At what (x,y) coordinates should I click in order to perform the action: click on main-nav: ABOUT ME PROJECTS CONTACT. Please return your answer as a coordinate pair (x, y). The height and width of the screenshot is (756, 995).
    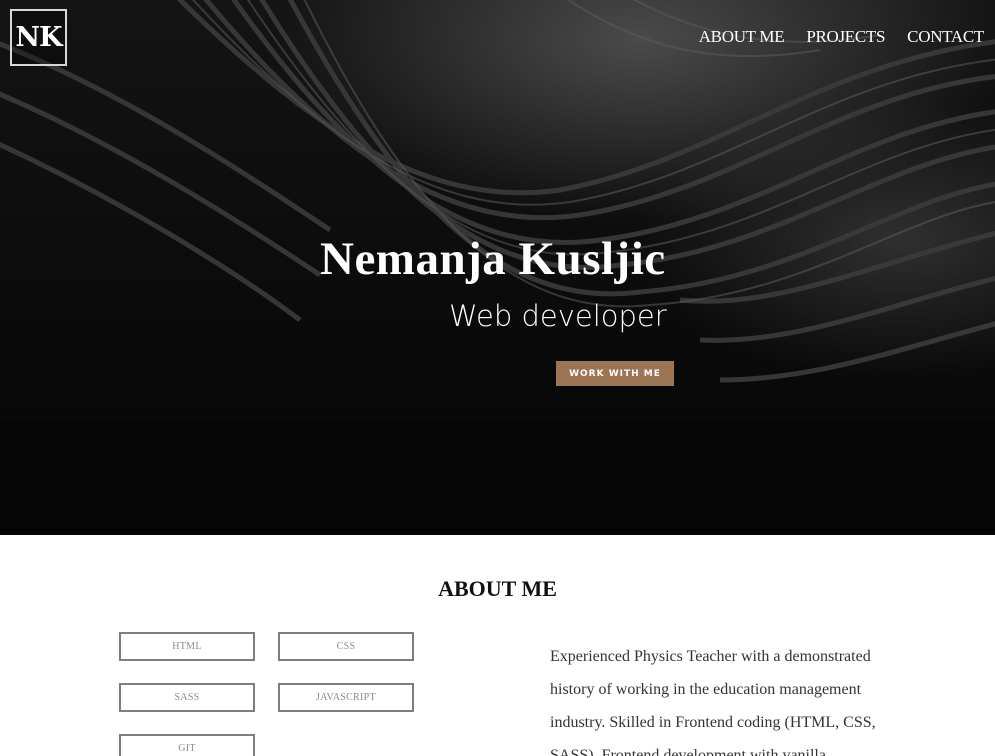
    Looking at the image, I should click on (842, 37).